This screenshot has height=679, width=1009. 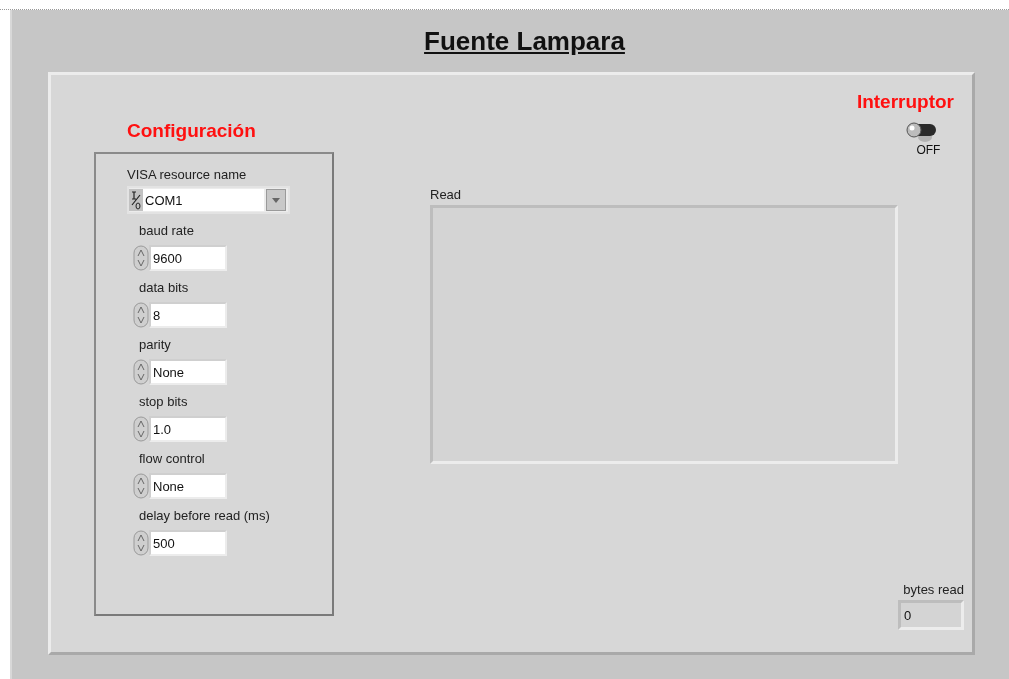 What do you see at coordinates (167, 230) in the screenshot?
I see `control-label: baud rate` at bounding box center [167, 230].